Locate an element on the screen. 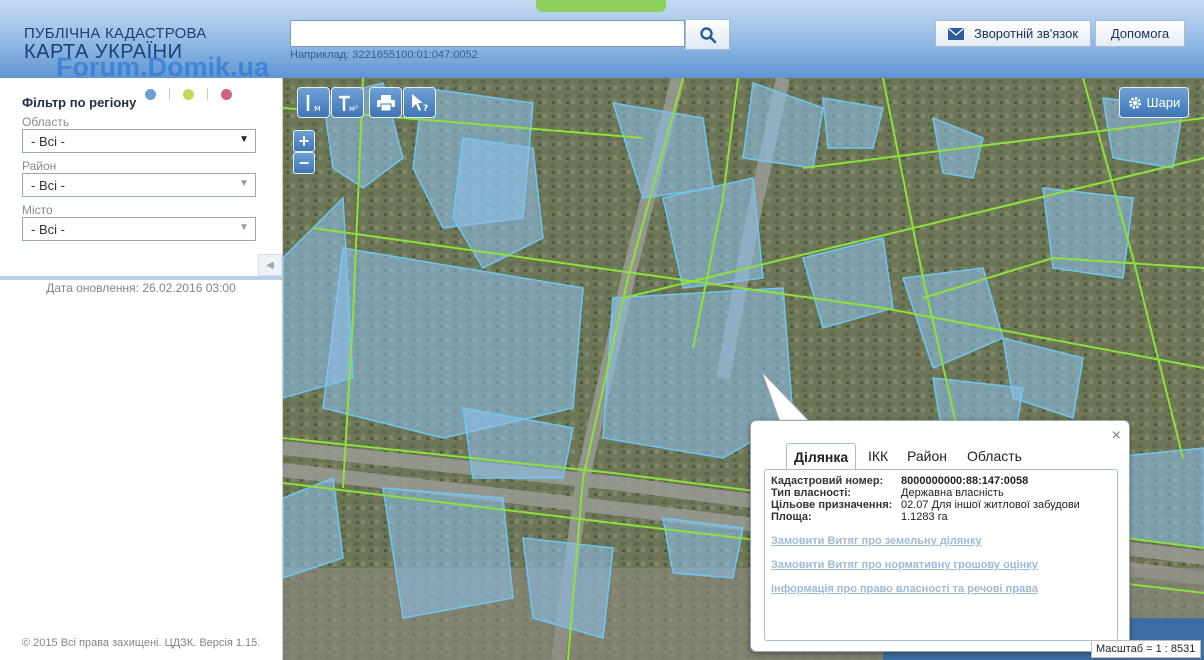 The width and height of the screenshot is (1204, 660). info-cursor-icon: ? is located at coordinates (419, 103).